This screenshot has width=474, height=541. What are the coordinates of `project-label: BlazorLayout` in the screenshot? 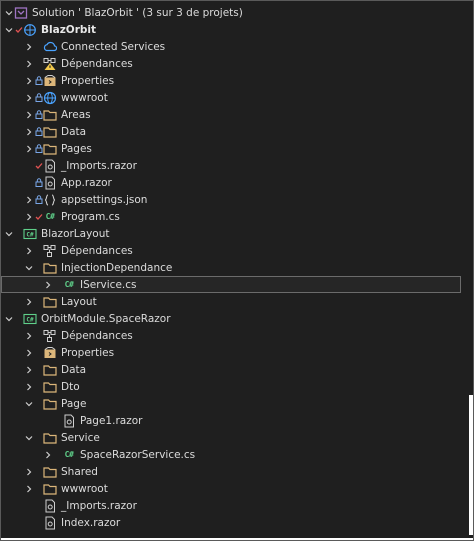 It's located at (75, 233).